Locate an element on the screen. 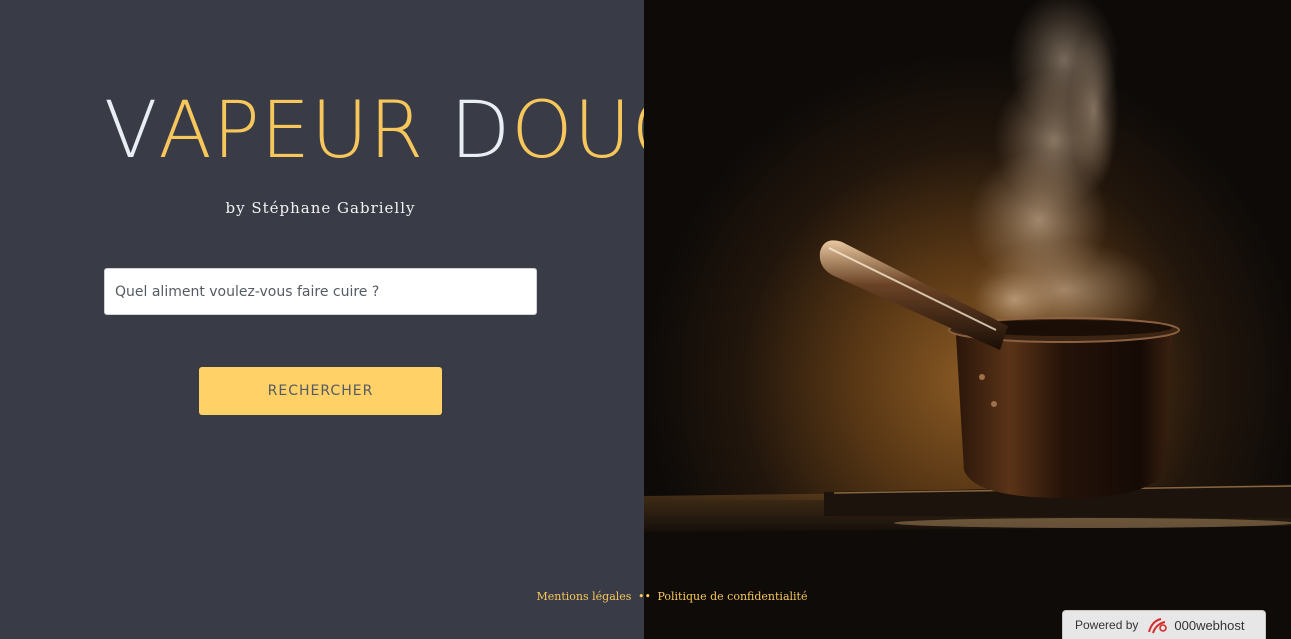  legal-notice-link: Mentions légales is located at coordinates (584, 596).